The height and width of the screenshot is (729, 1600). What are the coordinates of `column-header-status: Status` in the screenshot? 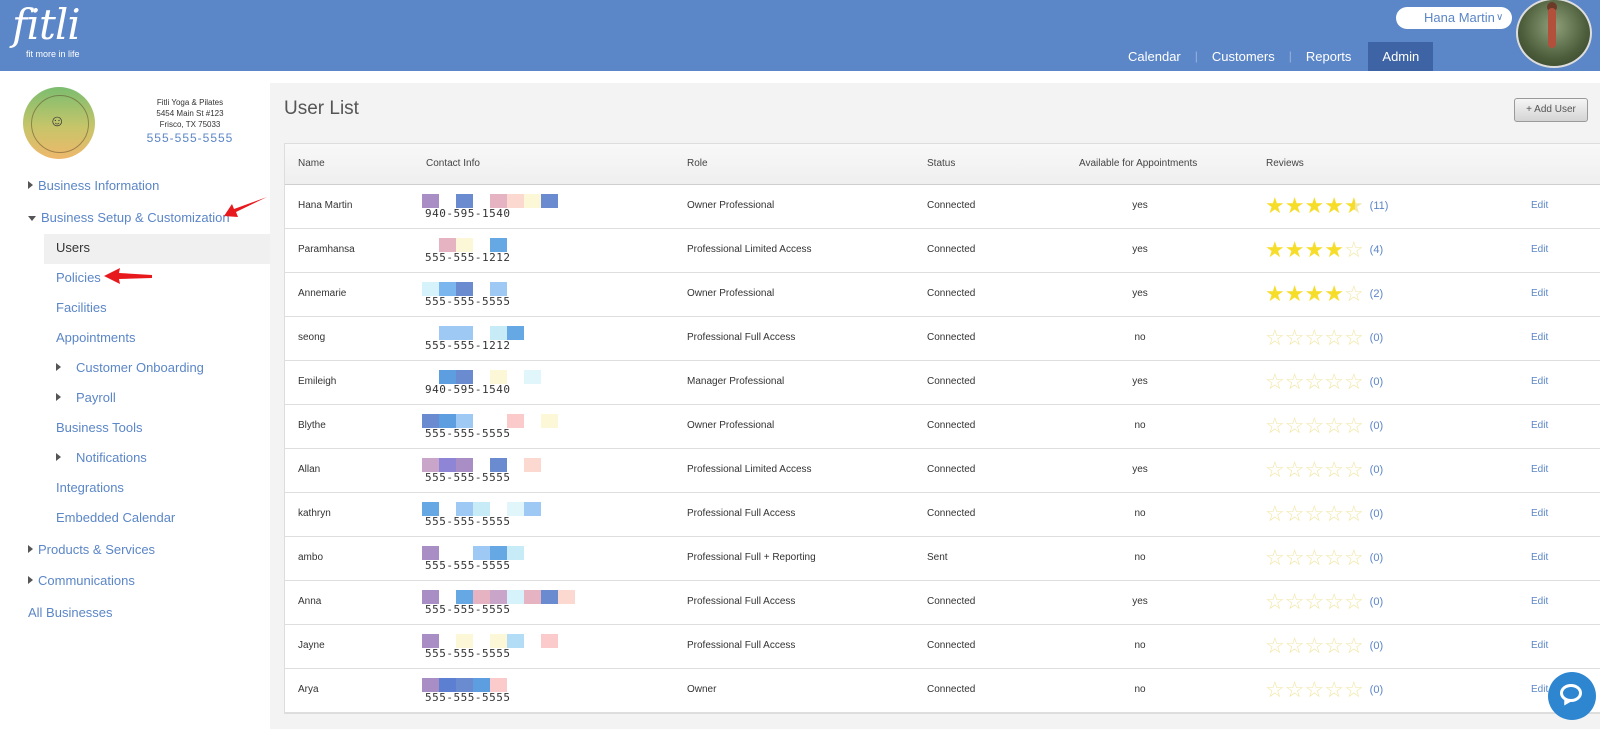 It's located at (941, 163).